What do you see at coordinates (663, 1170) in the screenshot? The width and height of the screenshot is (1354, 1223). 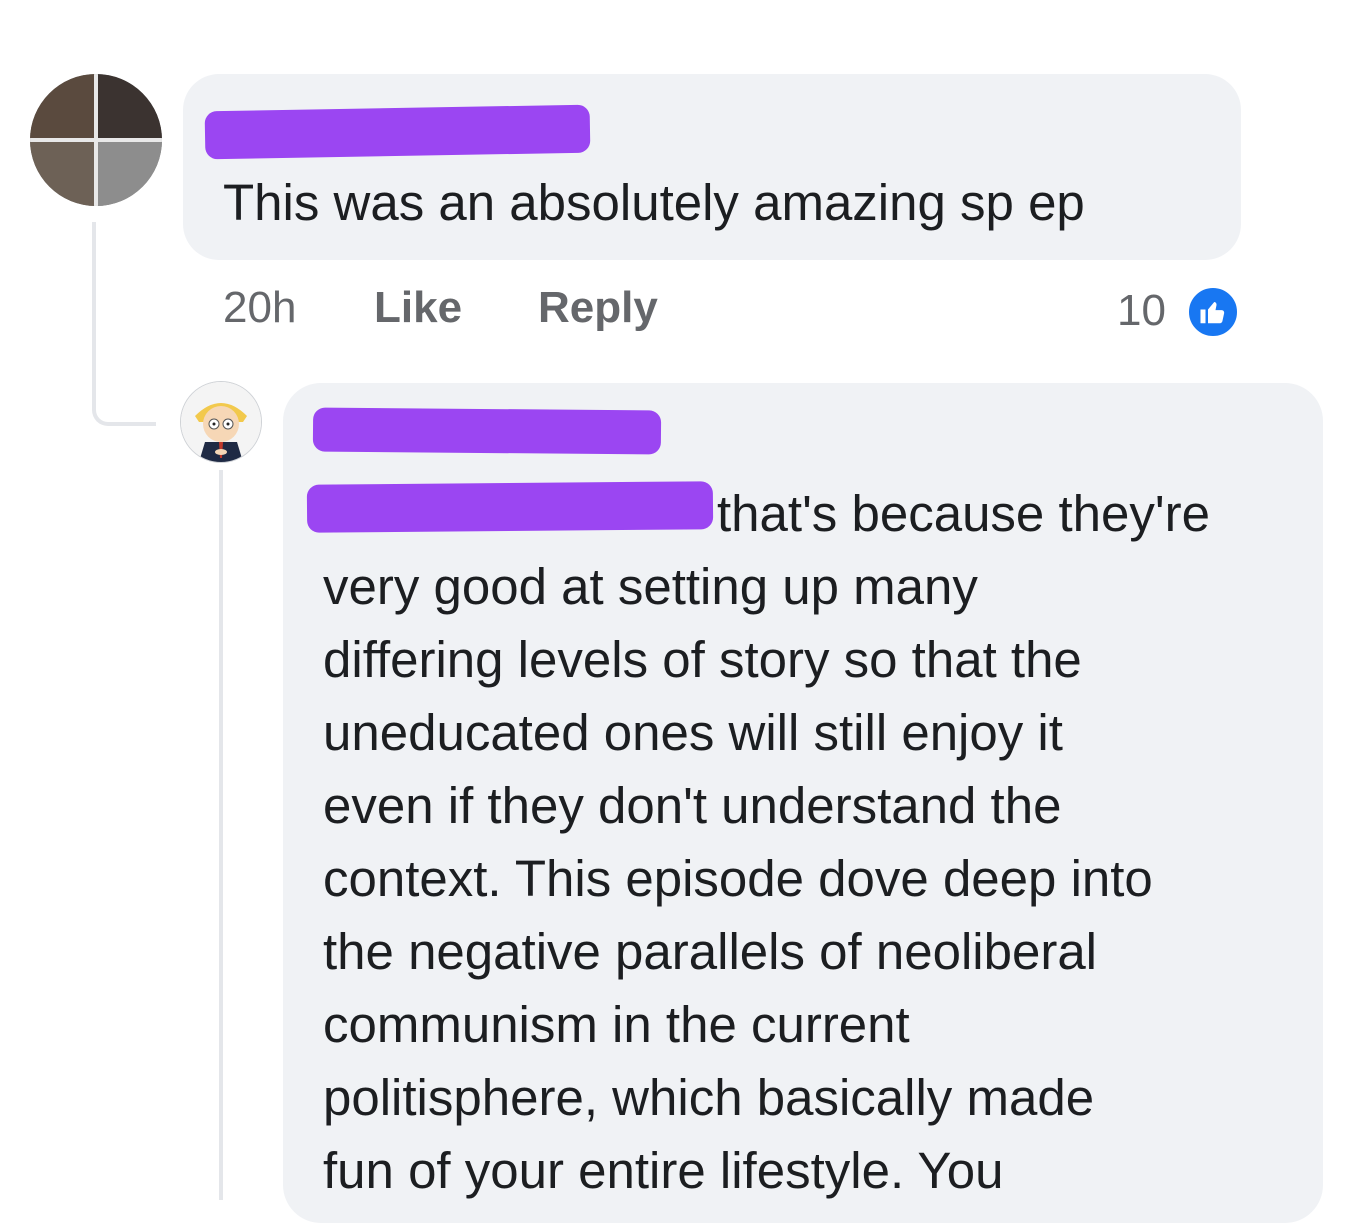 I see `reply-text-line: fun of your entire lifestyle. You` at bounding box center [663, 1170].